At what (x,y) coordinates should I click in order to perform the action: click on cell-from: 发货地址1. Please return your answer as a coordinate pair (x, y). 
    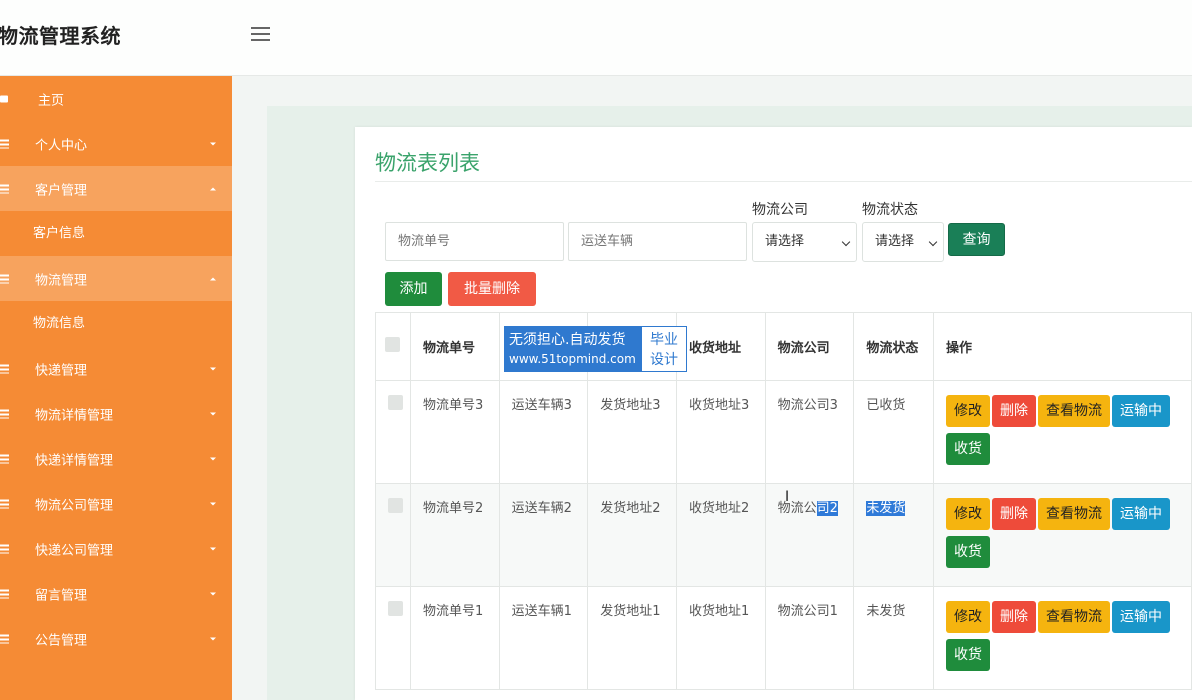
    Looking at the image, I should click on (632, 638).